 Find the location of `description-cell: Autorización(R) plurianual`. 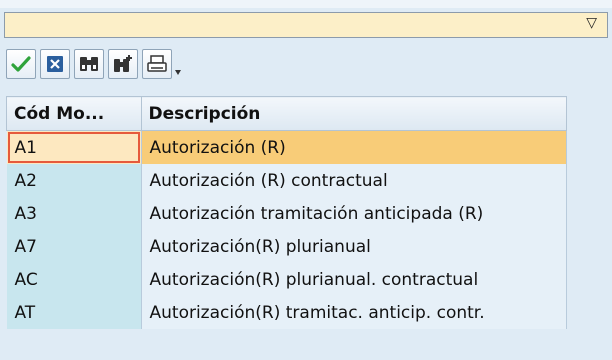

description-cell: Autorización(R) plurianual is located at coordinates (354, 246).